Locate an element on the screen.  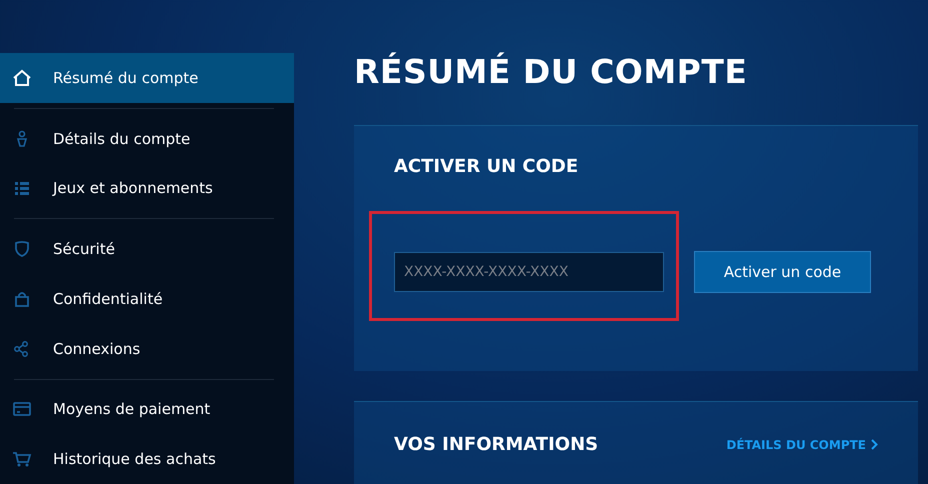
lock-icon is located at coordinates (22, 299).